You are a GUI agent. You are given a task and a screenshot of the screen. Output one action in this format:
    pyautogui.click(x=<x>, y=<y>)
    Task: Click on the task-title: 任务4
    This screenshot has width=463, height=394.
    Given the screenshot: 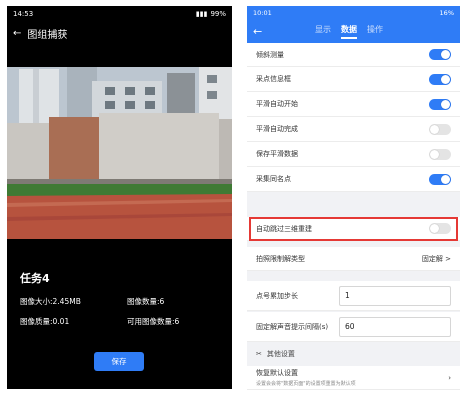 What is the action you would take?
    pyautogui.click(x=35, y=278)
    